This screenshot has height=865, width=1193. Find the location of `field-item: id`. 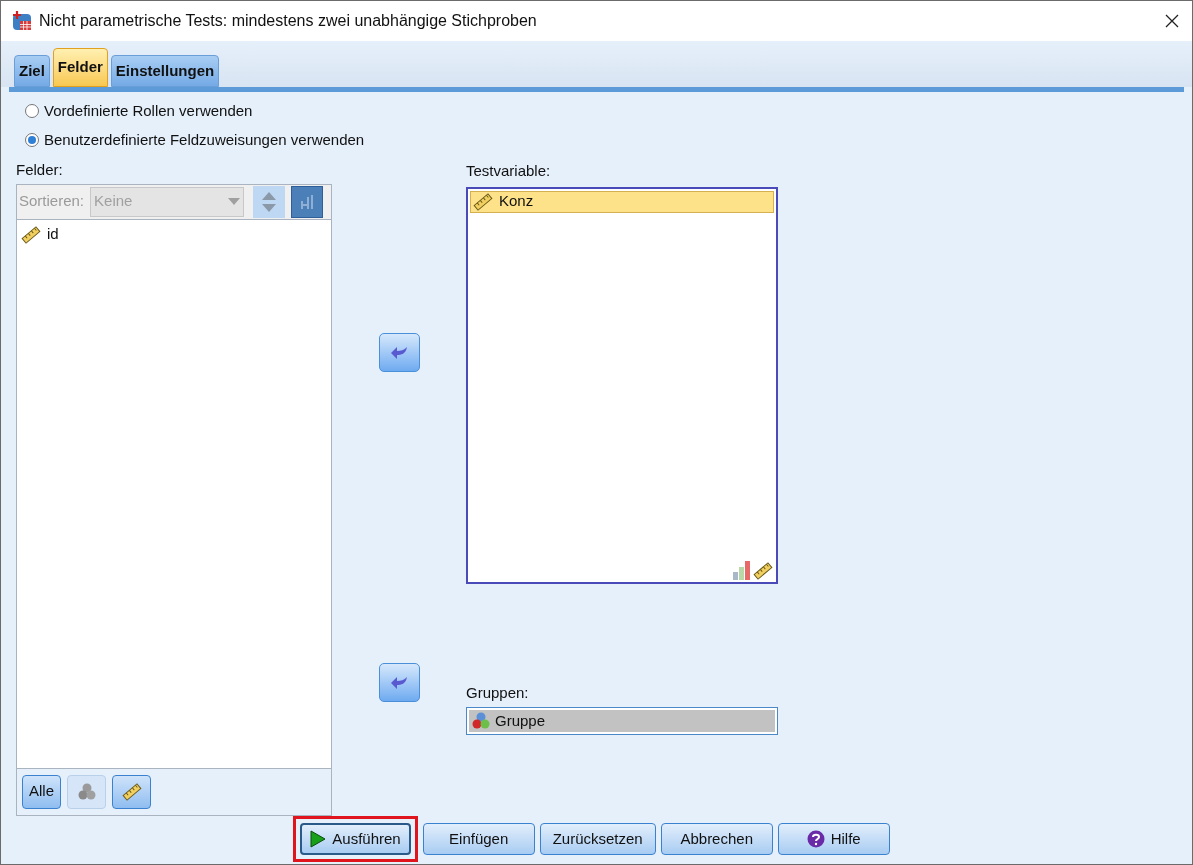

field-item: id is located at coordinates (53, 234).